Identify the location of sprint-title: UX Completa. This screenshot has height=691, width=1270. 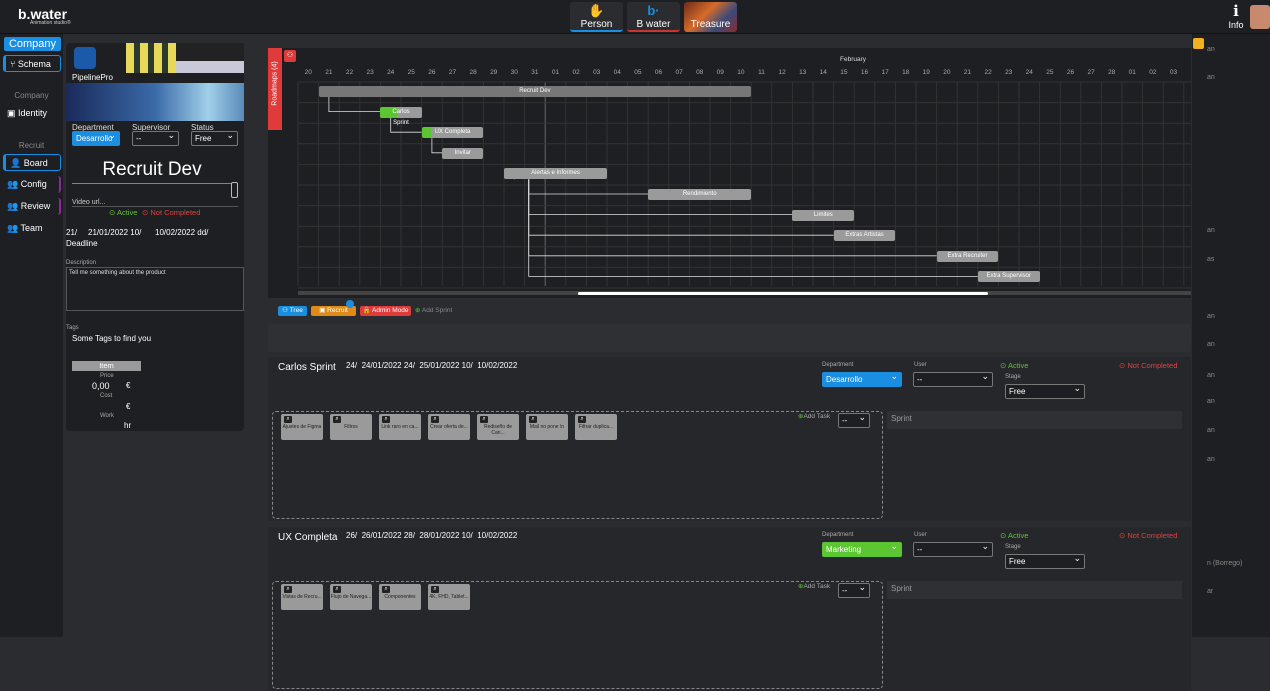
(307, 537).